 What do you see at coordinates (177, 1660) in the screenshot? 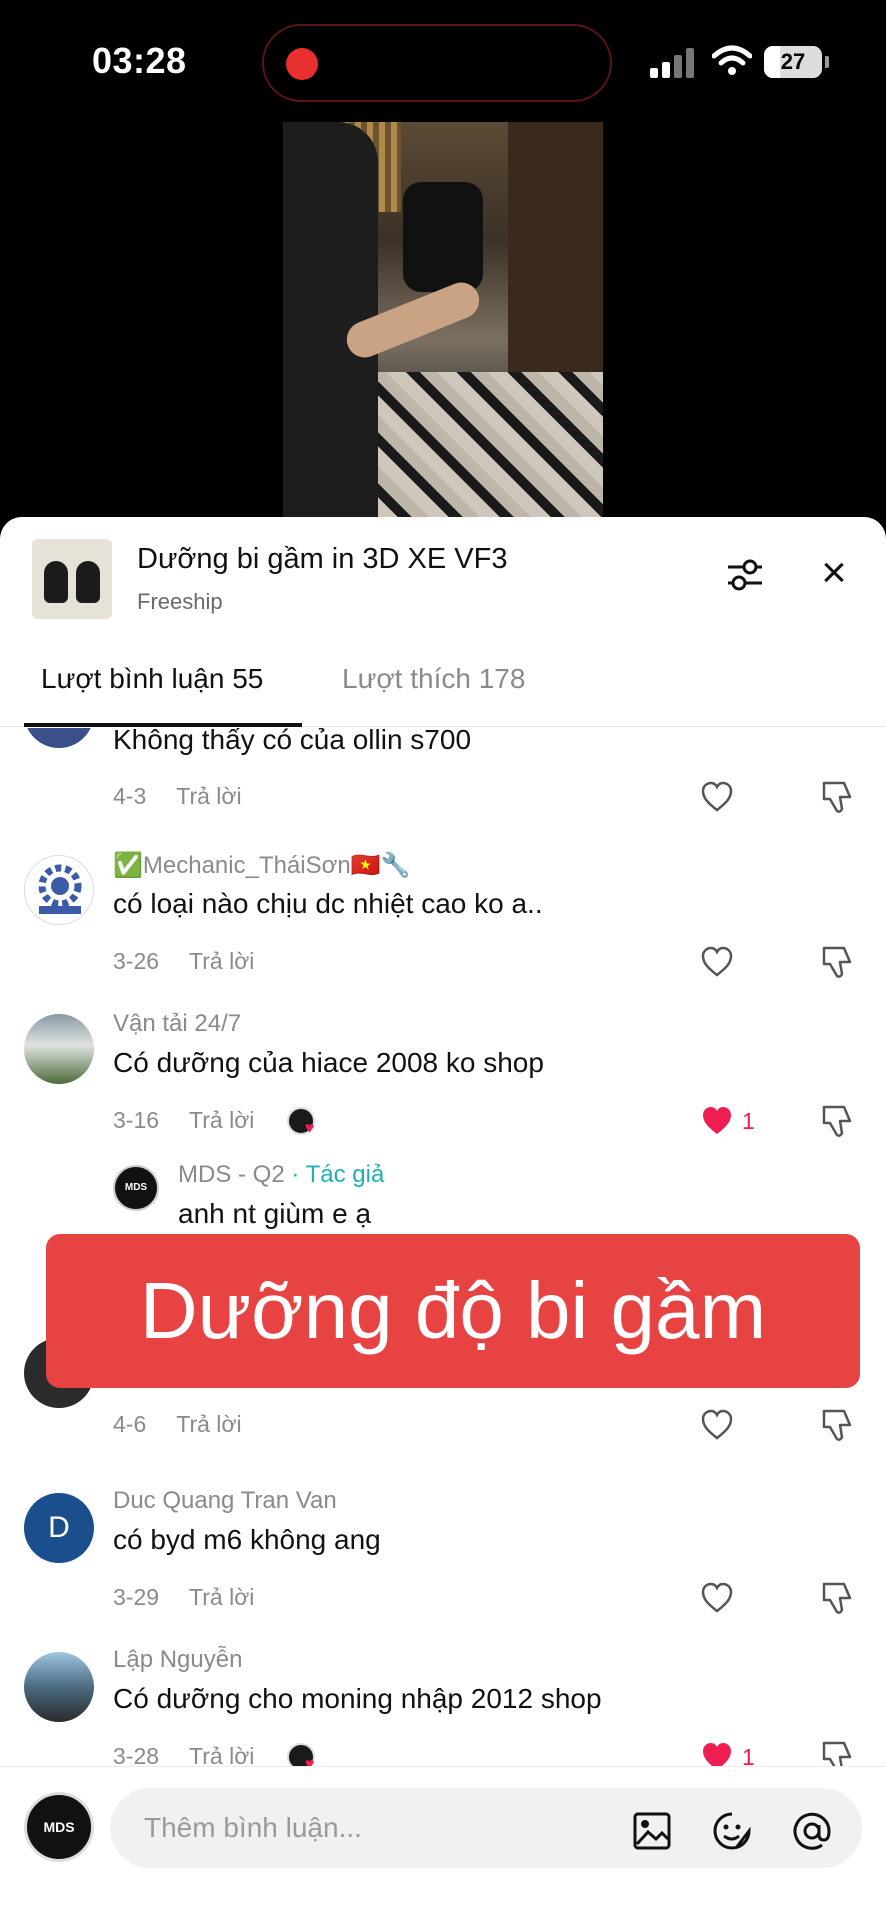
I see `comment-username: Lập Nguyễn` at bounding box center [177, 1660].